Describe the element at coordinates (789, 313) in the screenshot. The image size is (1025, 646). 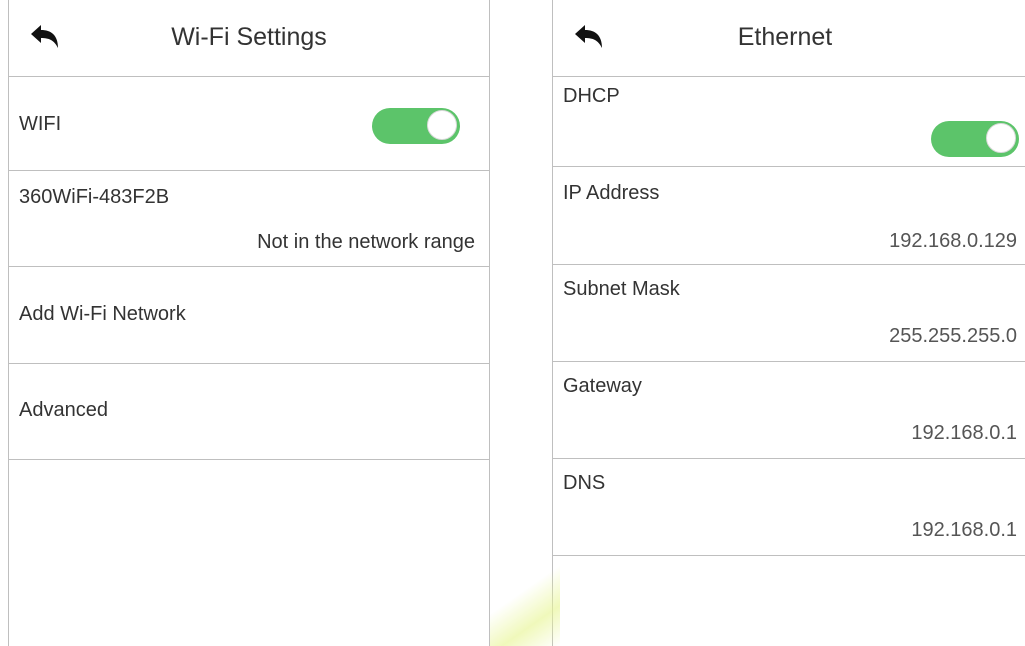
I see `subnet-mask-row: Subnet Mask 255.255.255.0` at that location.